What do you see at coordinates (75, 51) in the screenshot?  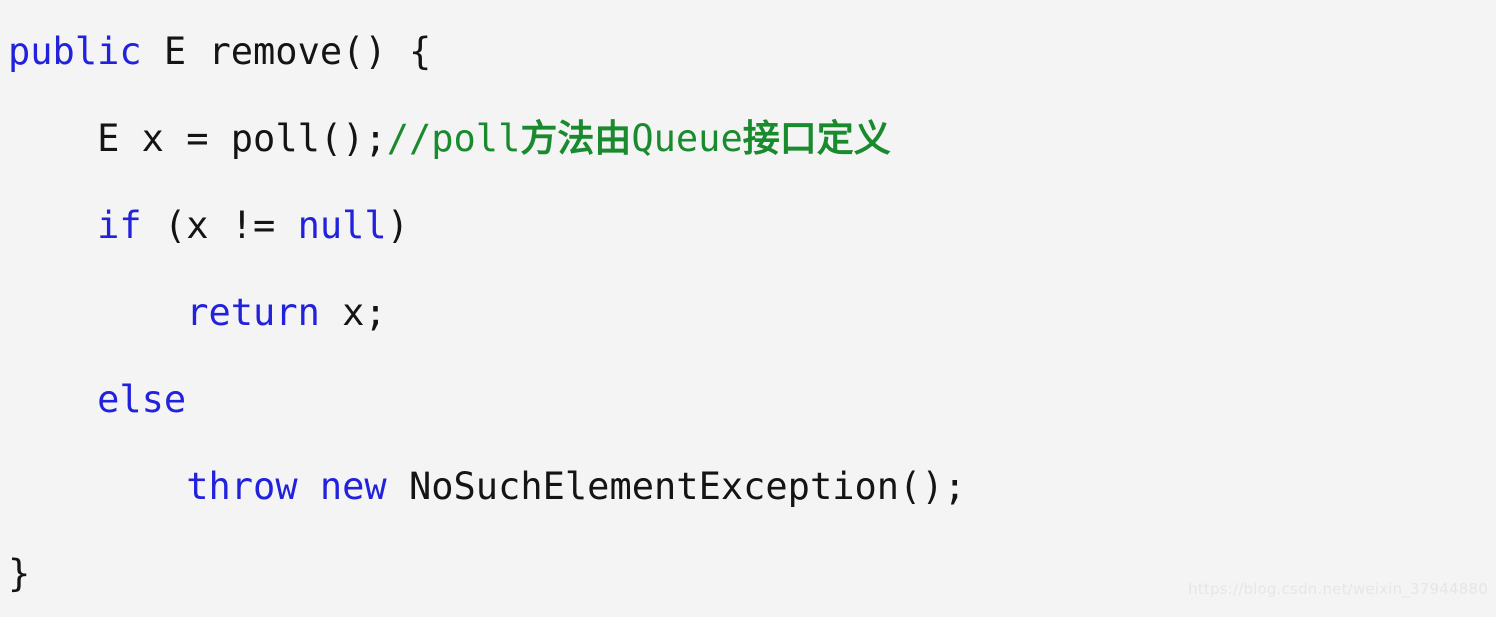 I see `code-token-keyword: public` at bounding box center [75, 51].